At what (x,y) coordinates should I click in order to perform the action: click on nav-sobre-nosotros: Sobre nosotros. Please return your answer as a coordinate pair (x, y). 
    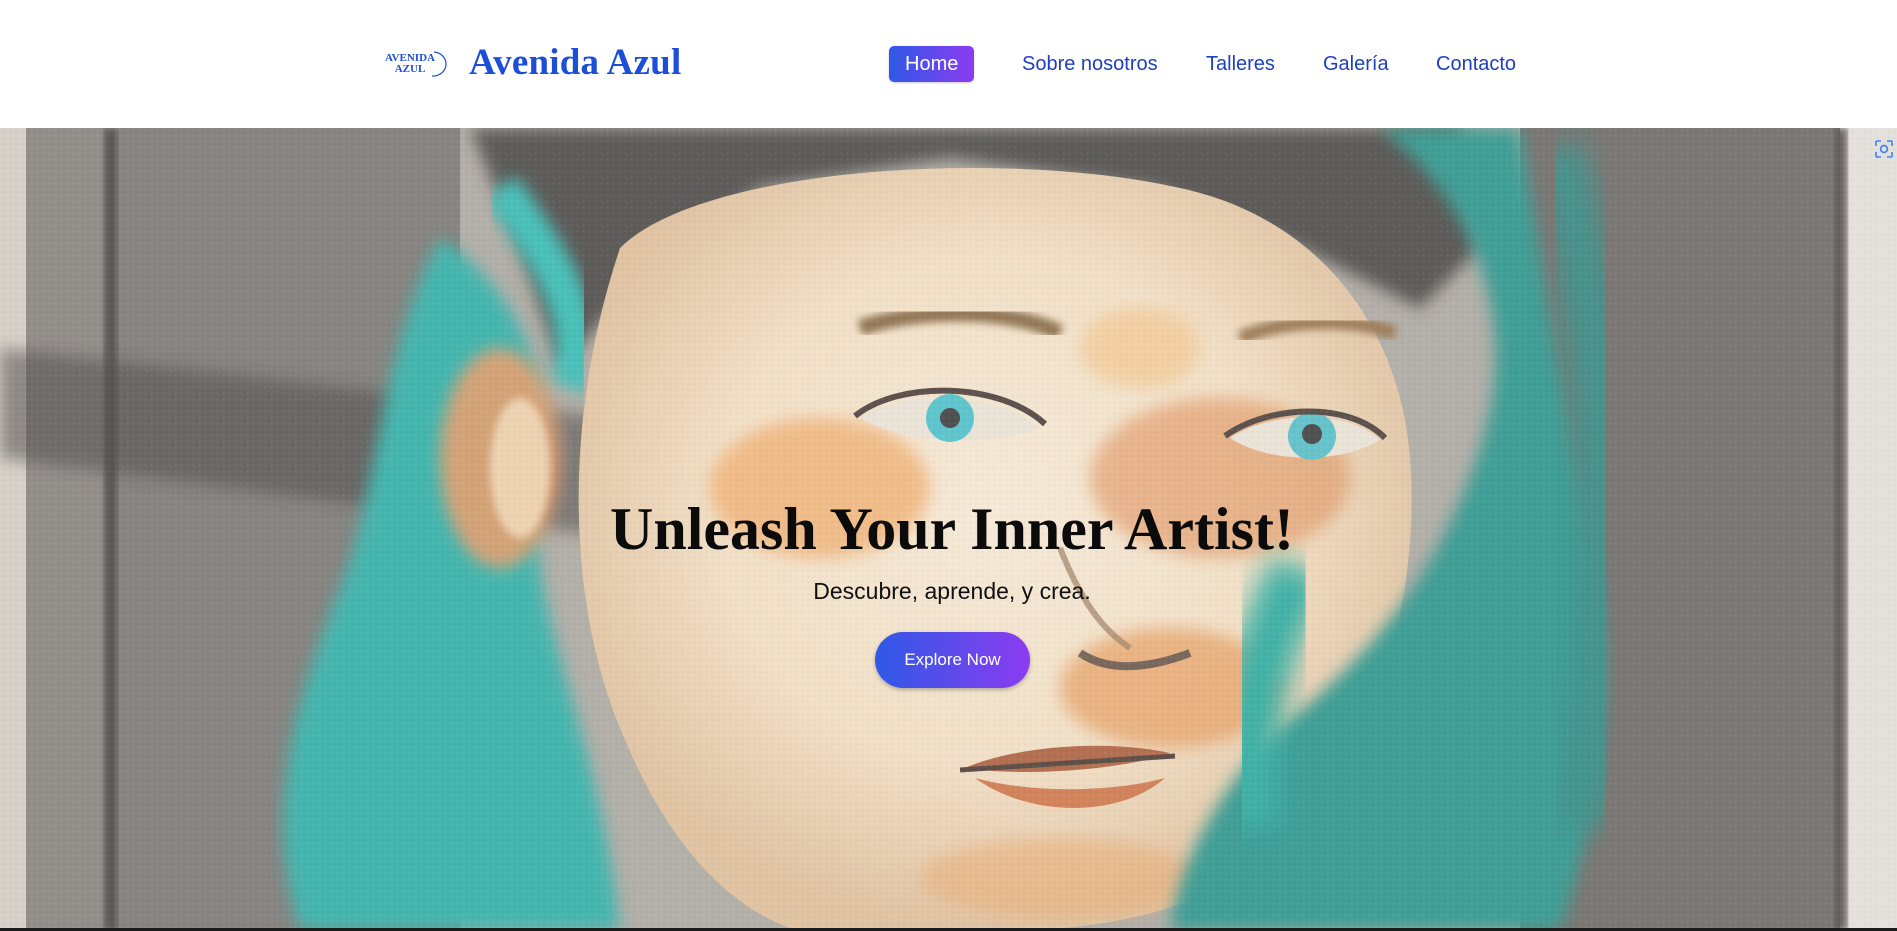
    Looking at the image, I should click on (1090, 64).